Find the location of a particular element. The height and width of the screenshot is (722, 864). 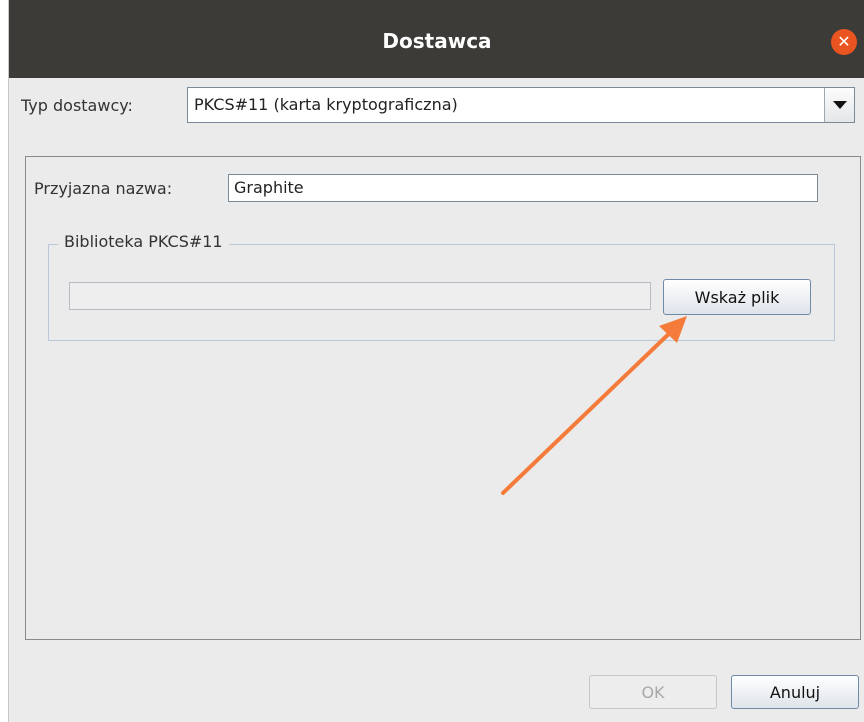

browse-file-button: Wskaż plik is located at coordinates (737, 297).